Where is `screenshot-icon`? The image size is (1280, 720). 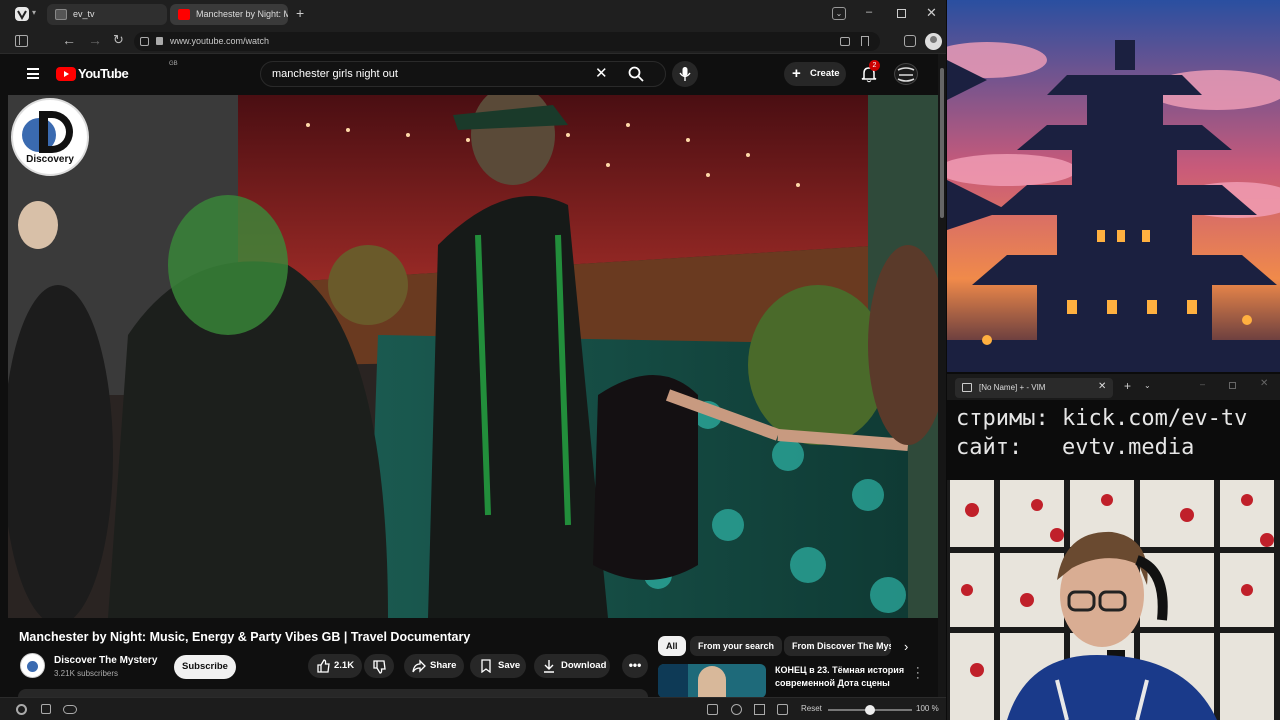 screenshot-icon is located at coordinates (736, 709).